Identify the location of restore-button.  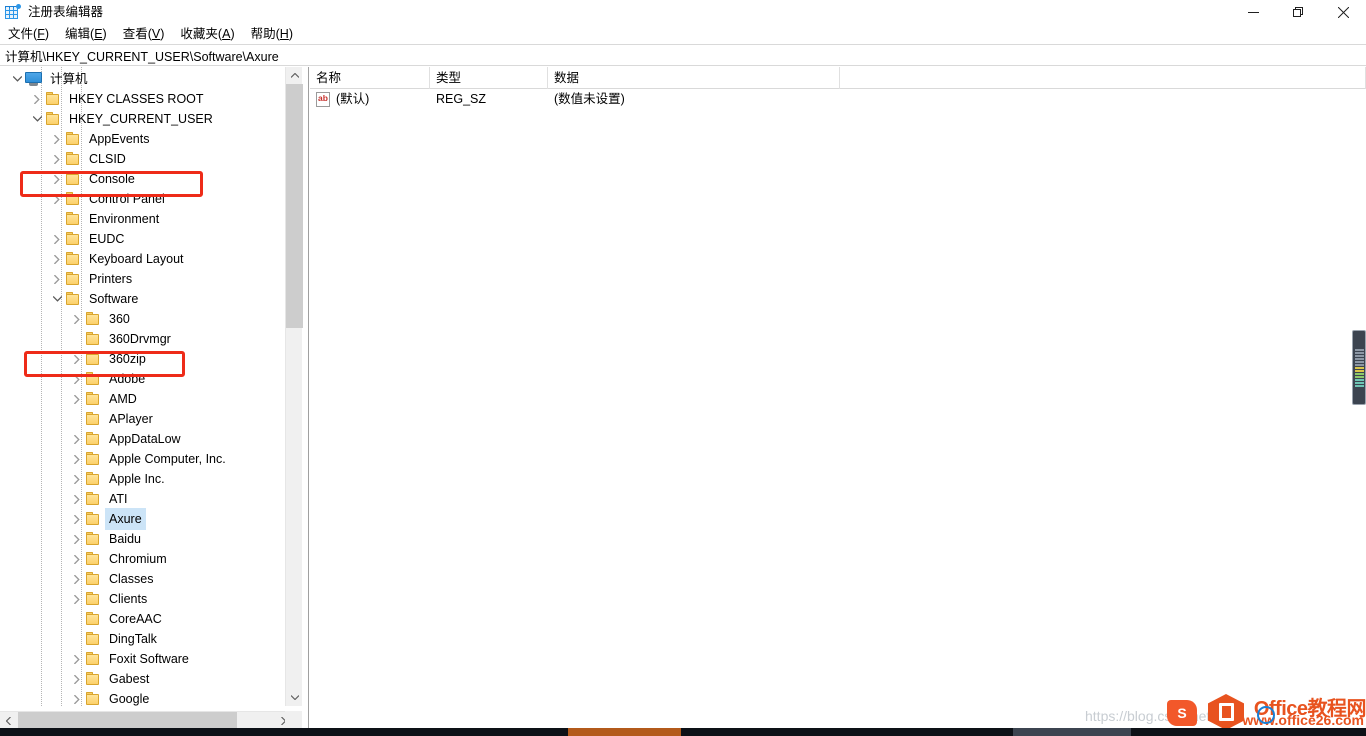
(1298, 12).